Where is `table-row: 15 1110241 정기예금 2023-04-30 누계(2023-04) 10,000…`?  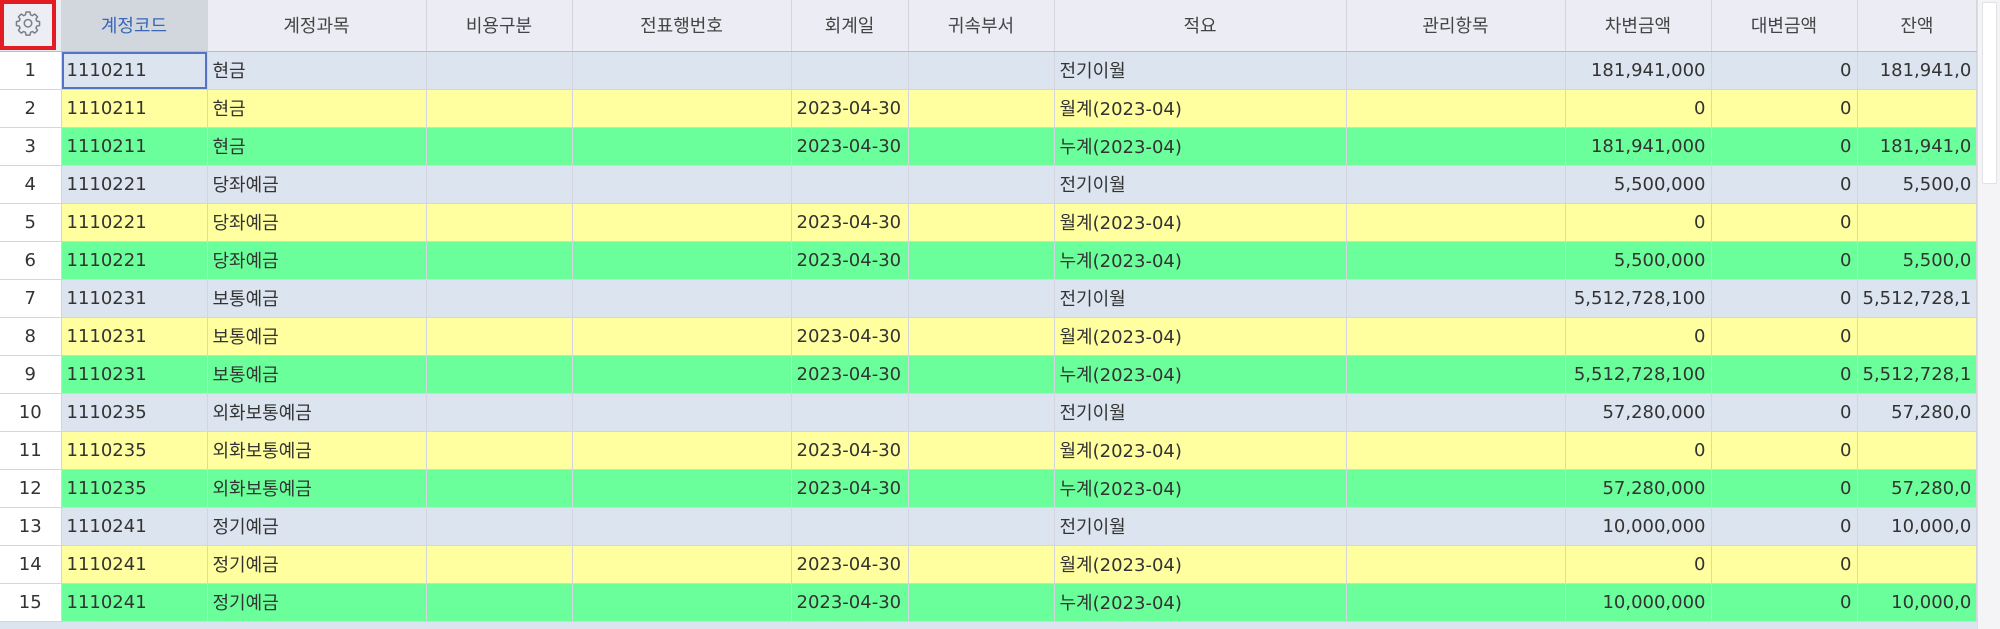 table-row: 15 1110241 정기예금 2023-04-30 누계(2023-04) 10,000… is located at coordinates (989, 602).